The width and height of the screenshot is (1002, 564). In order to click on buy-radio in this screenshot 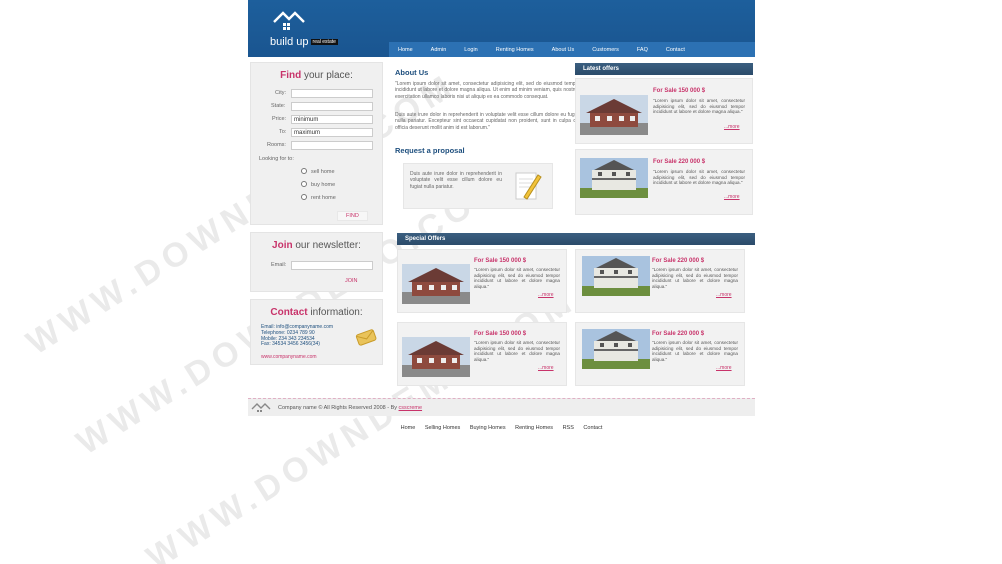, I will do `click(304, 184)`.